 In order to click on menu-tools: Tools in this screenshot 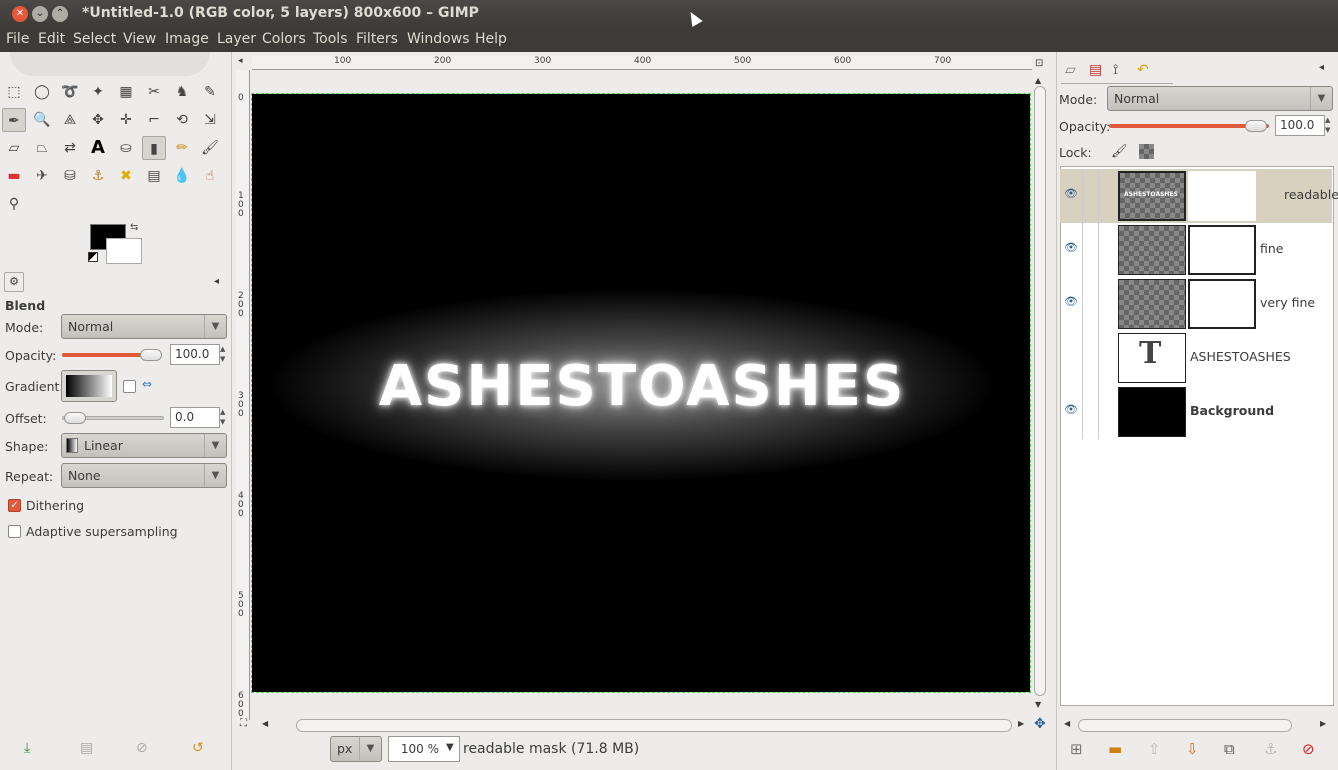, I will do `click(330, 39)`.